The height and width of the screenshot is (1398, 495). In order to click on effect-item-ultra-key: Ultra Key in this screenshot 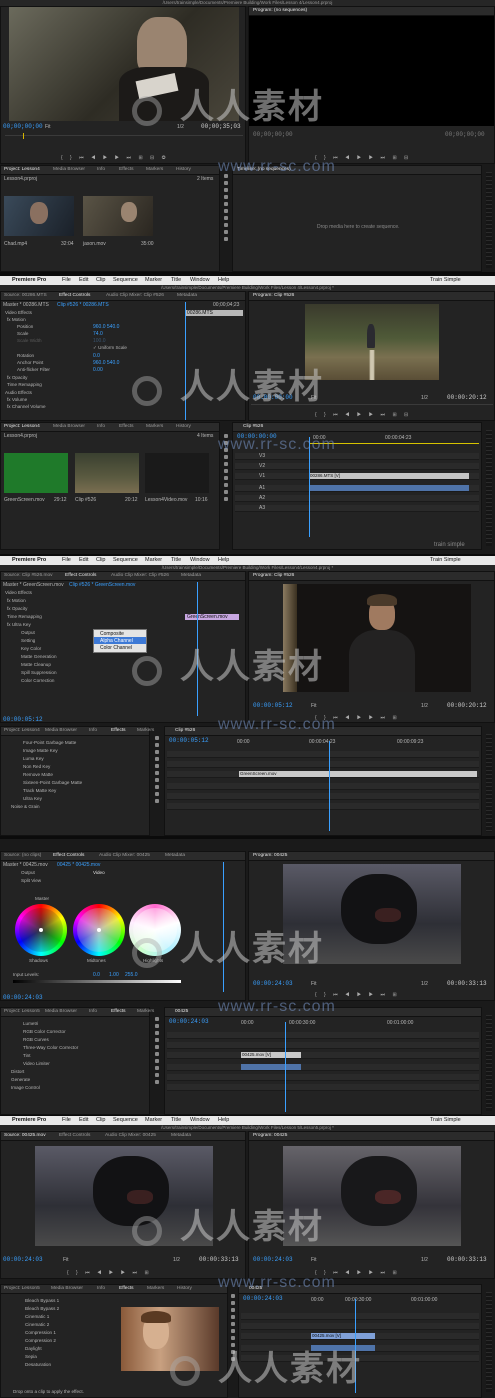, I will do `click(32, 799)`.